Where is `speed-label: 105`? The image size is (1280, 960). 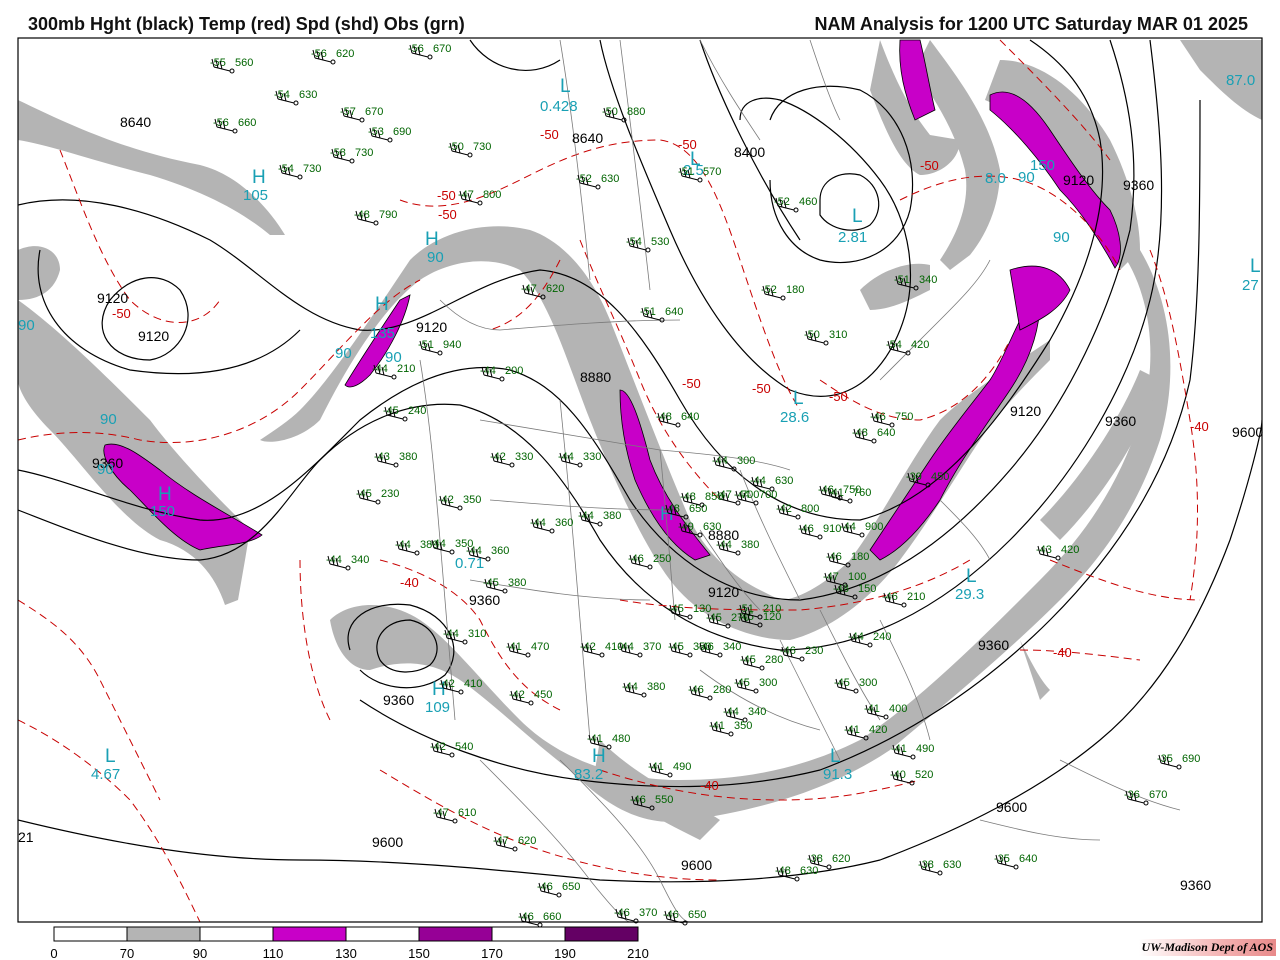 speed-label: 105 is located at coordinates (255, 195).